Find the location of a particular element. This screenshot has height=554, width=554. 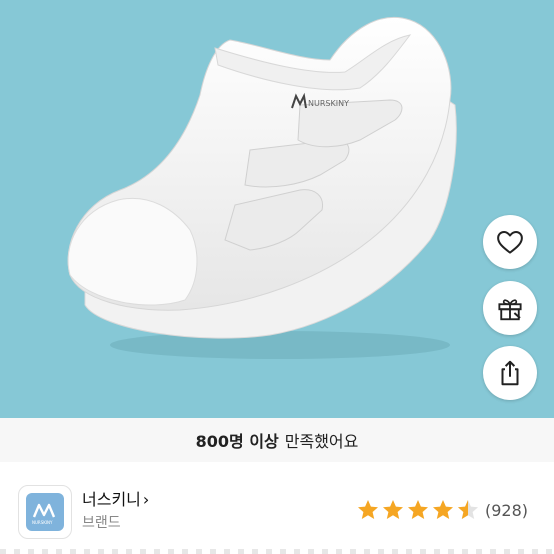

satisfaction-count: 800명 이상 is located at coordinates (237, 441).